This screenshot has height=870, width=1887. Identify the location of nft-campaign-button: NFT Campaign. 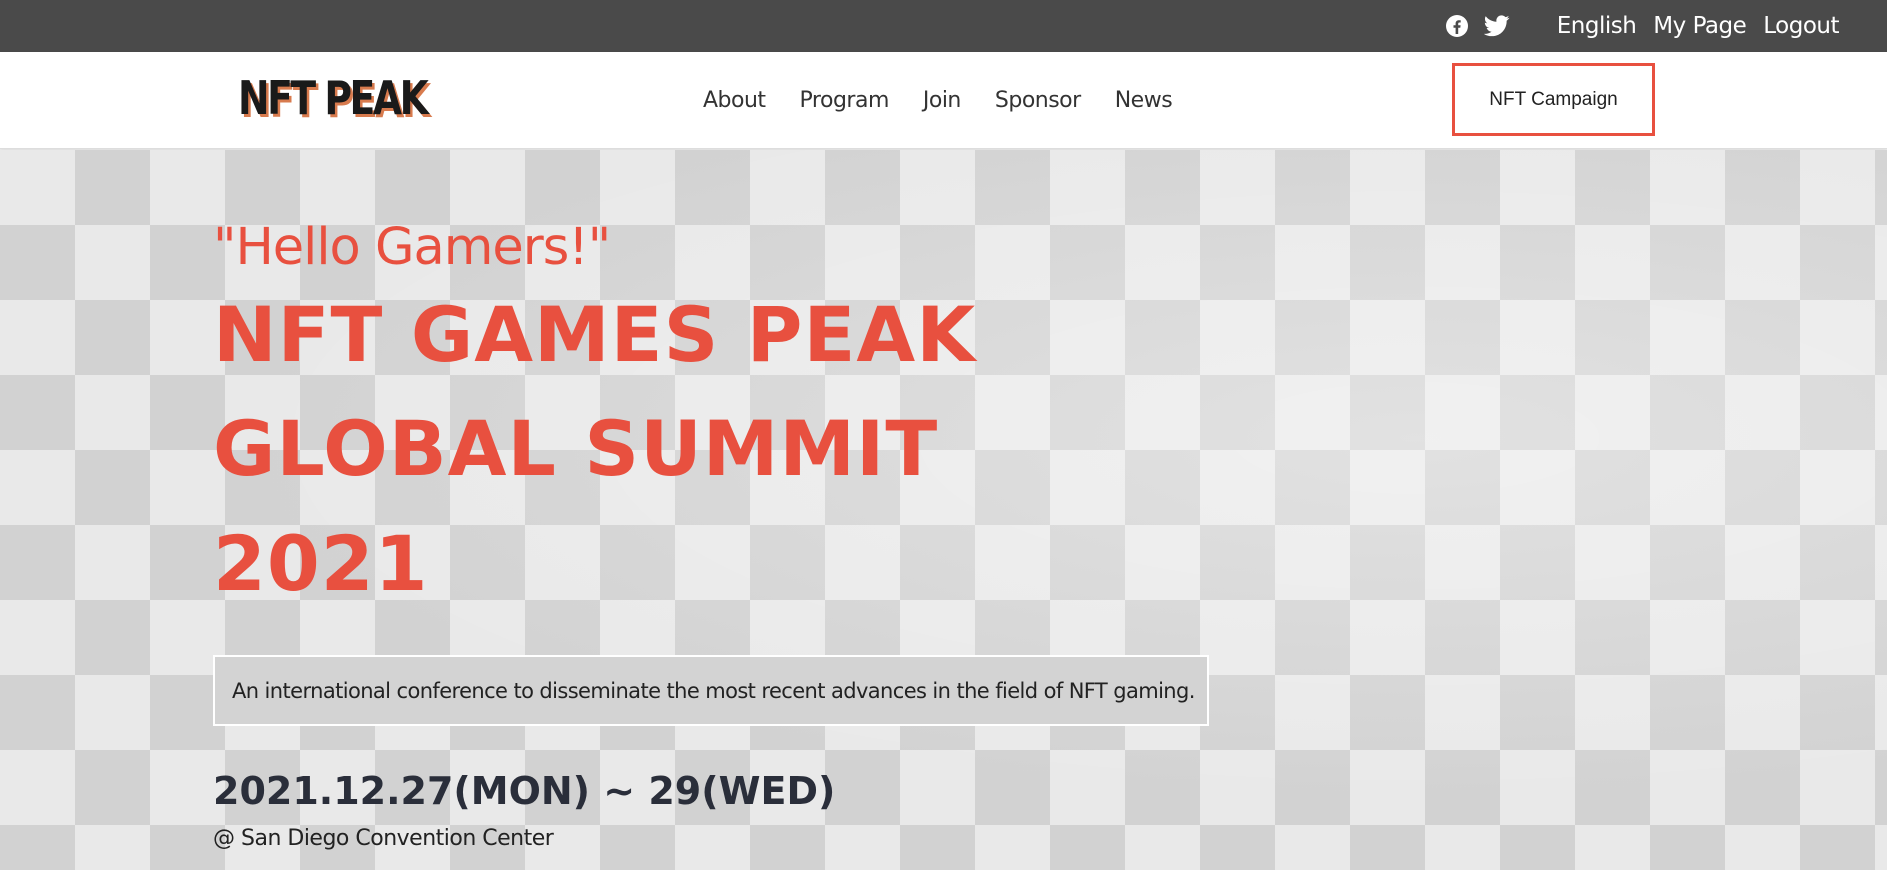
(1553, 99).